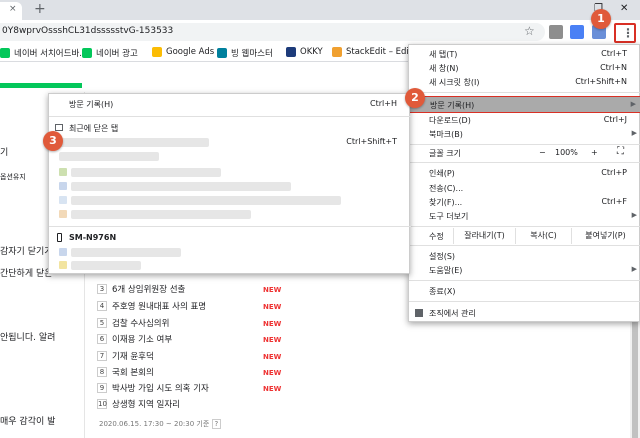  I want to click on submenu-item-history: 방문 기록(H) Ctrl+H, so click(230, 104).